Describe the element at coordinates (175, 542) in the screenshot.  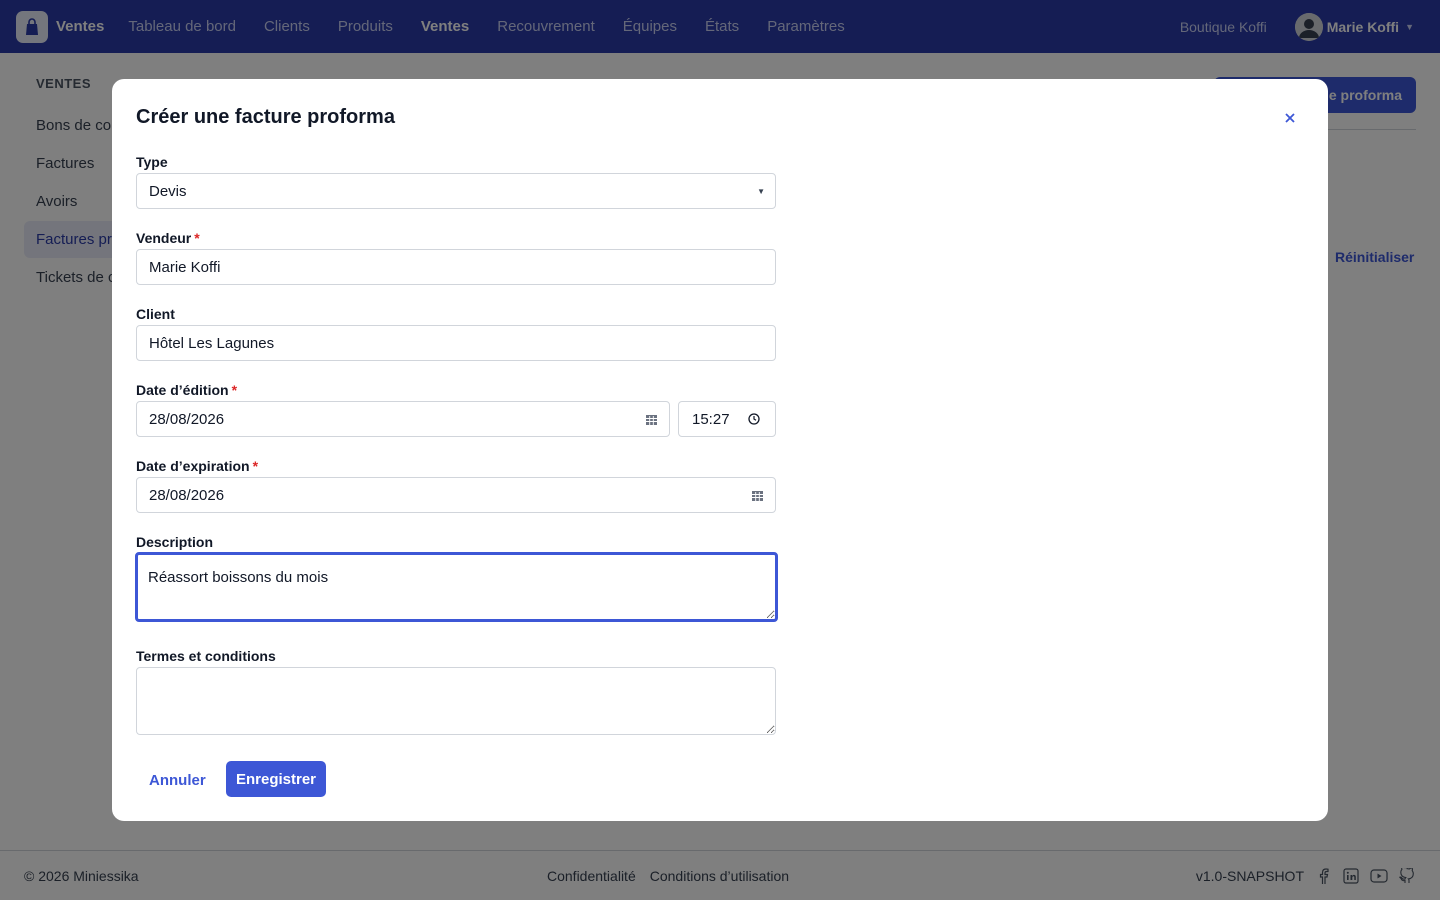
I see `description-label: Description` at that location.